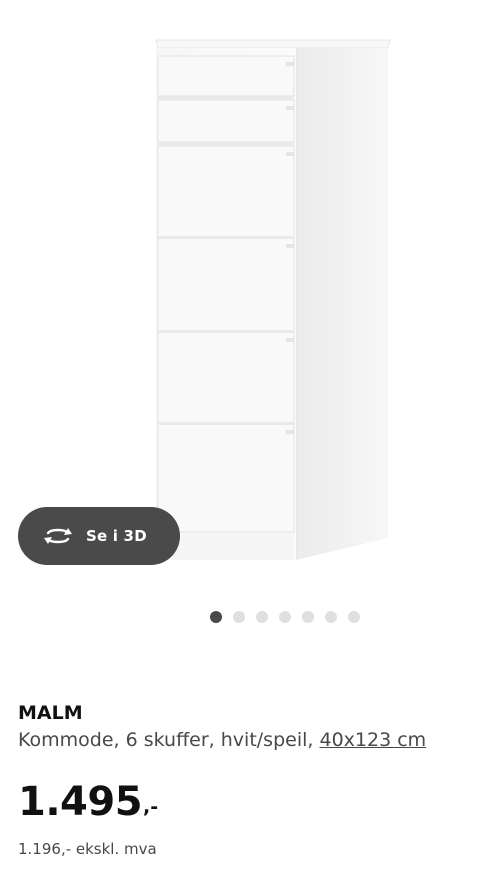 The width and height of the screenshot is (480, 880). I want to click on carousel-dots, so click(285, 617).